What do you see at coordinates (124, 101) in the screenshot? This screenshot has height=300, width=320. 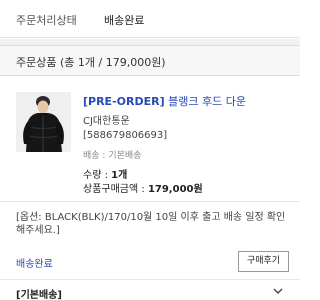 I see `product-tag: [PRE-ORDER]` at bounding box center [124, 101].